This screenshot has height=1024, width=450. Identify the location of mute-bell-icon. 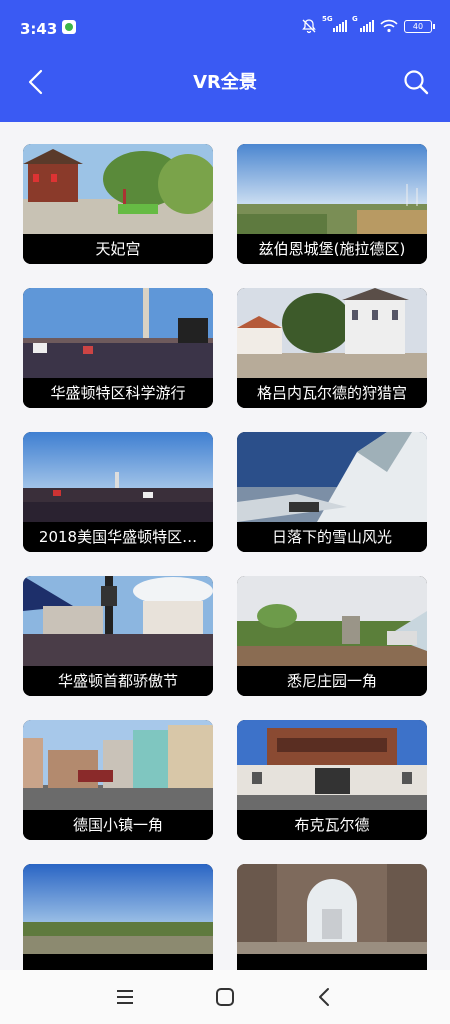
(309, 26).